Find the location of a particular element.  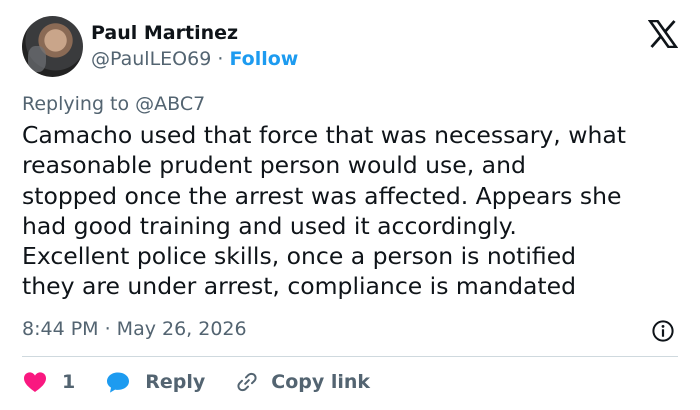

info-icon is located at coordinates (663, 331).